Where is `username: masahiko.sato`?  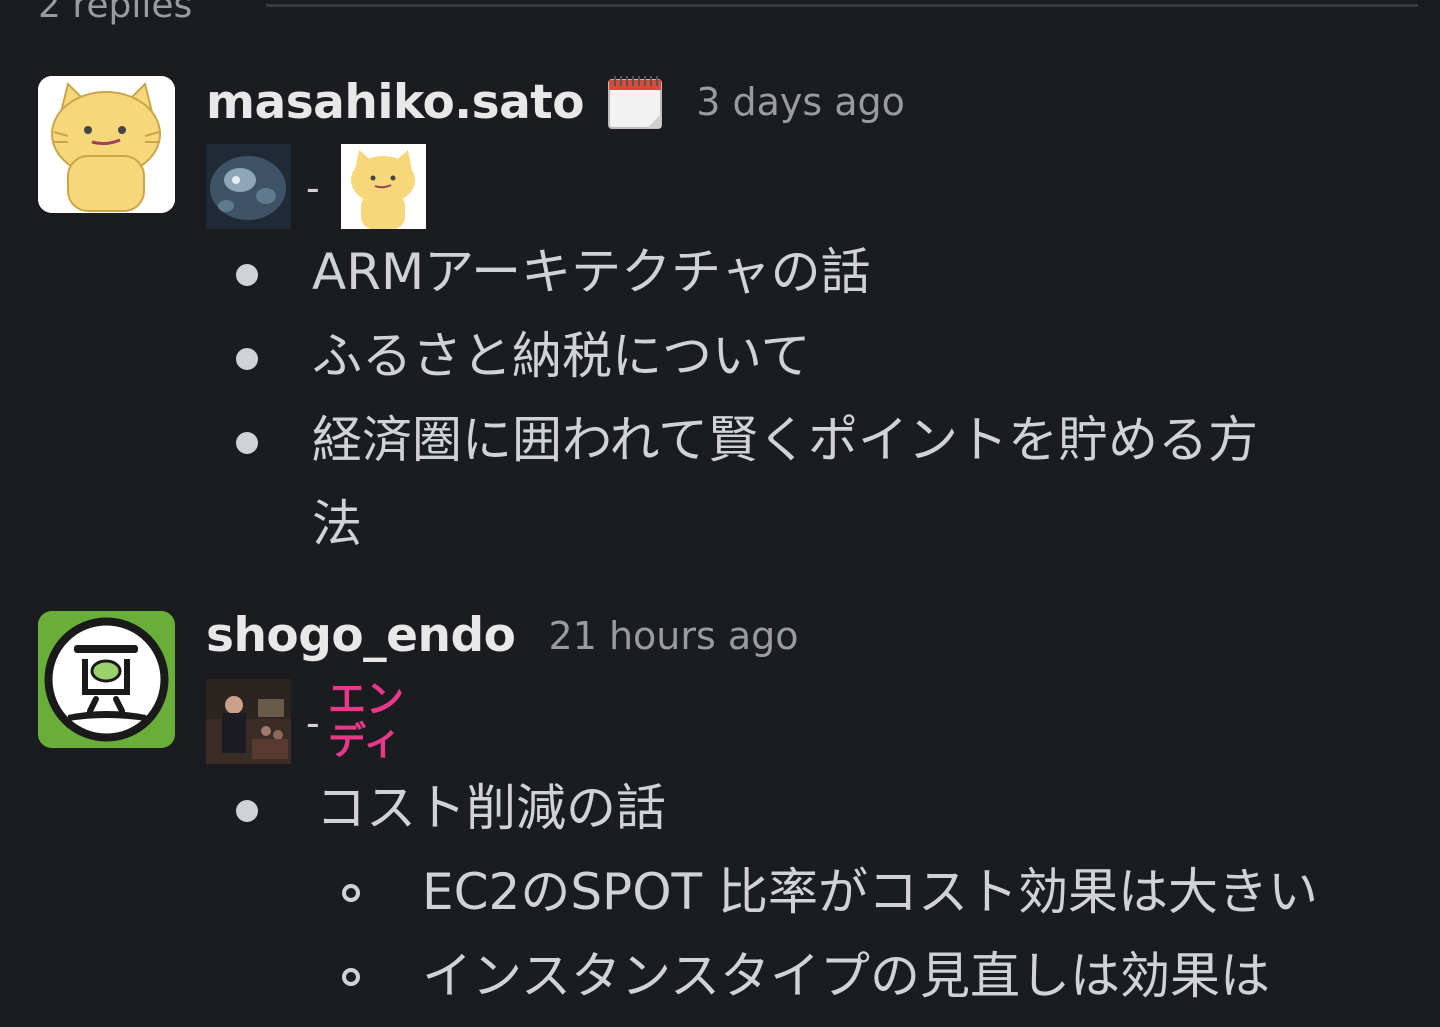
username: masahiko.sato is located at coordinates (395, 102).